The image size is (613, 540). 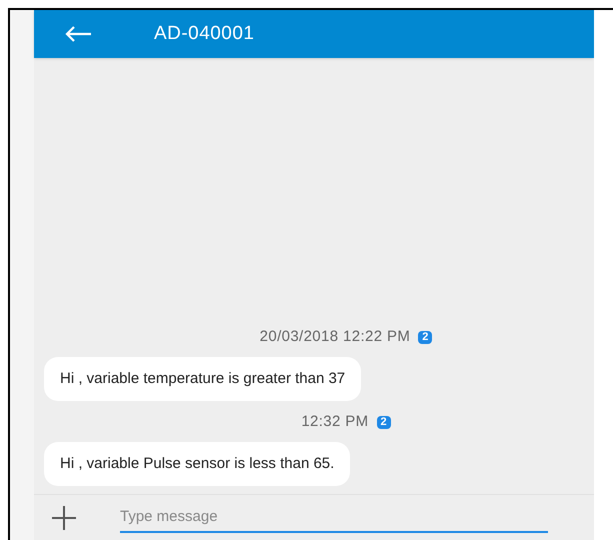 I want to click on back-arrow-icon, so click(x=78, y=34).